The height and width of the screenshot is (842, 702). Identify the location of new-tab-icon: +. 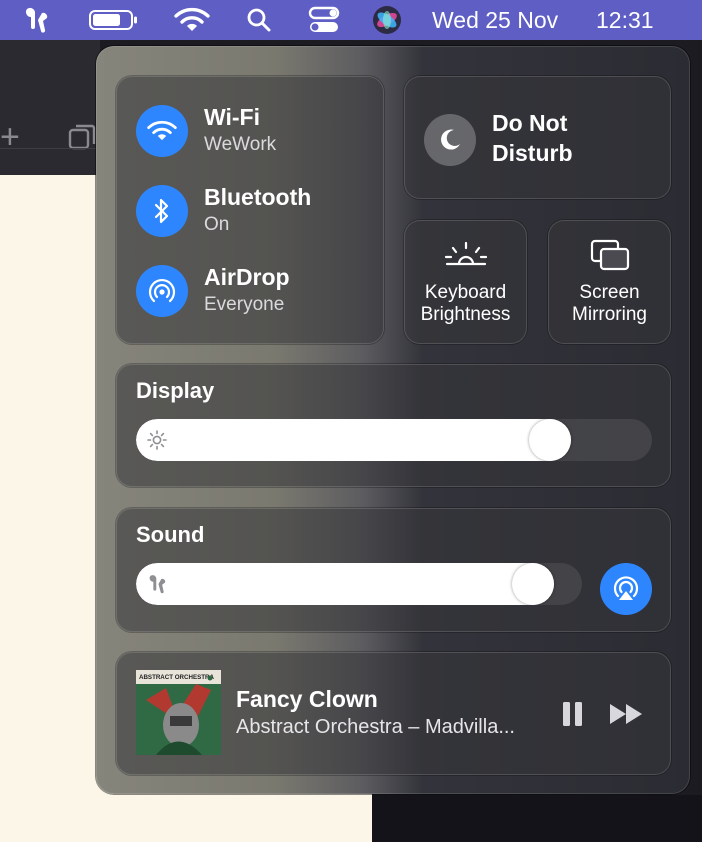
(10, 137).